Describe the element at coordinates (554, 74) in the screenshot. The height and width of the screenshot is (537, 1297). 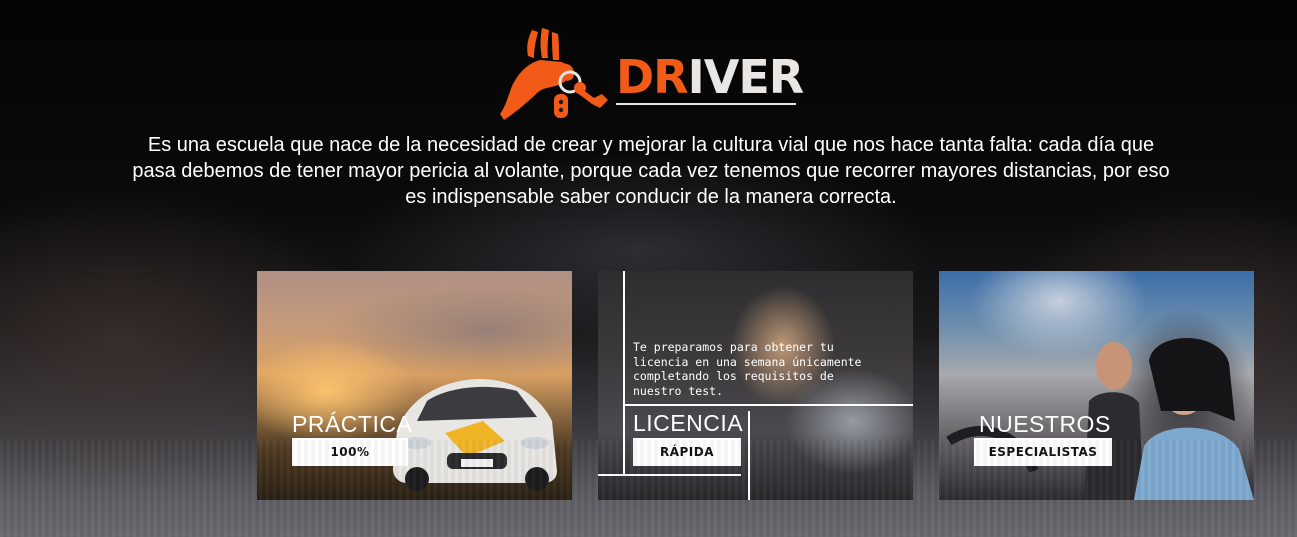
I see `hand-with-keys-icon` at that location.